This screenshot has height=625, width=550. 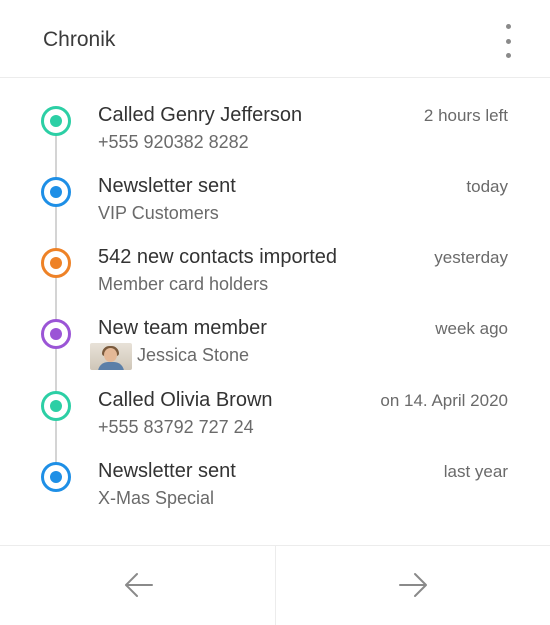 I want to click on timeline-item-time: today, so click(x=487, y=186).